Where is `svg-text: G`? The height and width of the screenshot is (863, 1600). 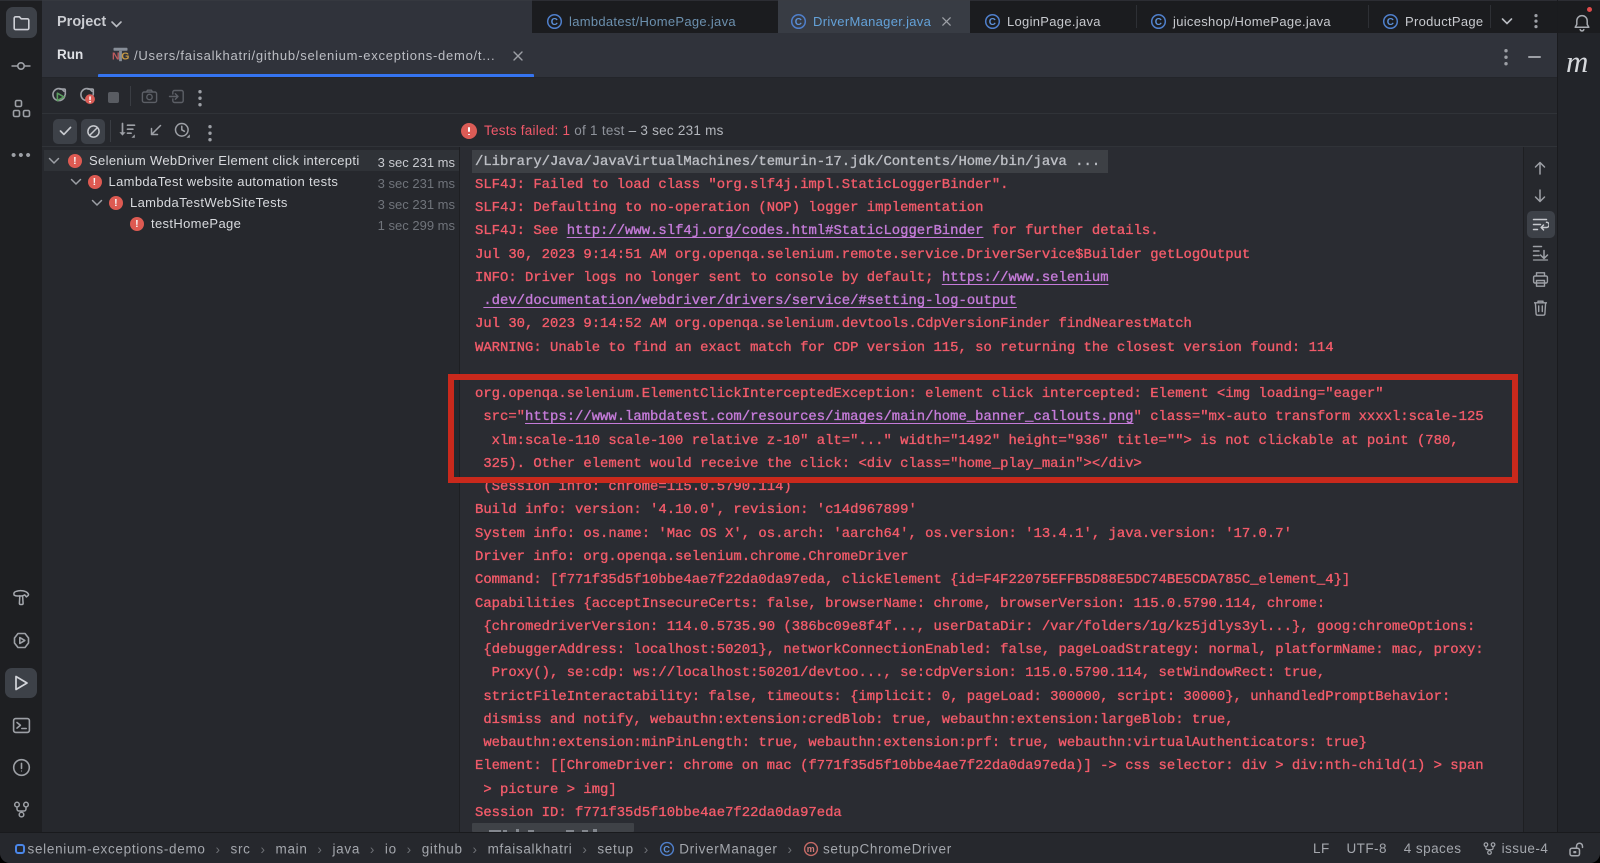 svg-text: G is located at coordinates (125, 57).